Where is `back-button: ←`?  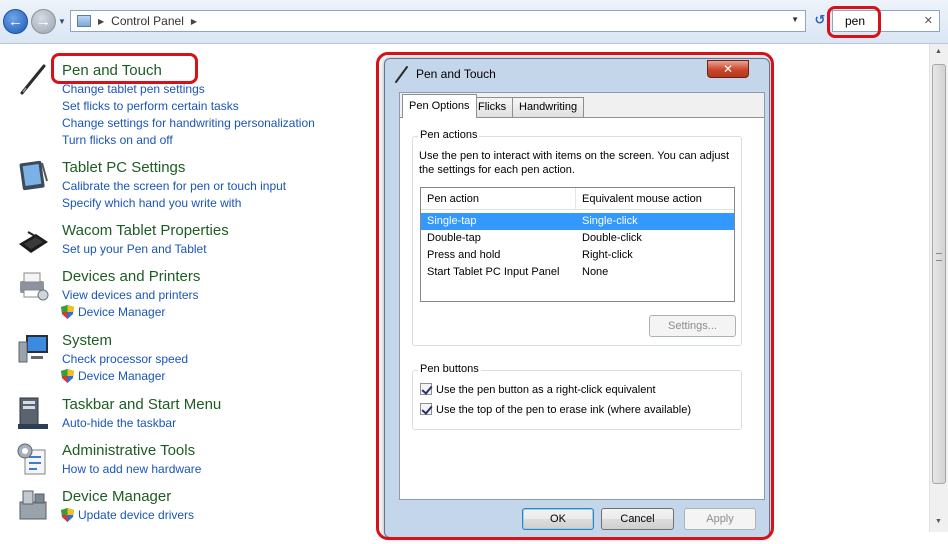
back-button: ← is located at coordinates (15, 21).